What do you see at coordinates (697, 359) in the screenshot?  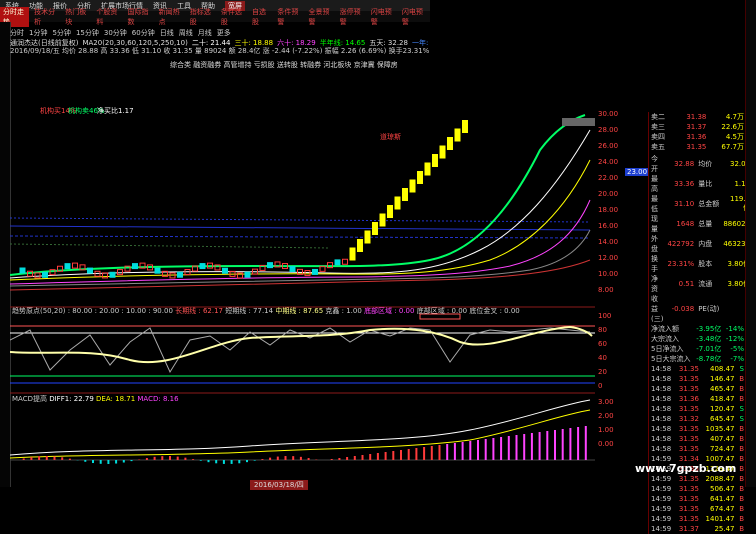 I see `flow-row: 5日大宗流入-8.78亿-7%` at bounding box center [697, 359].